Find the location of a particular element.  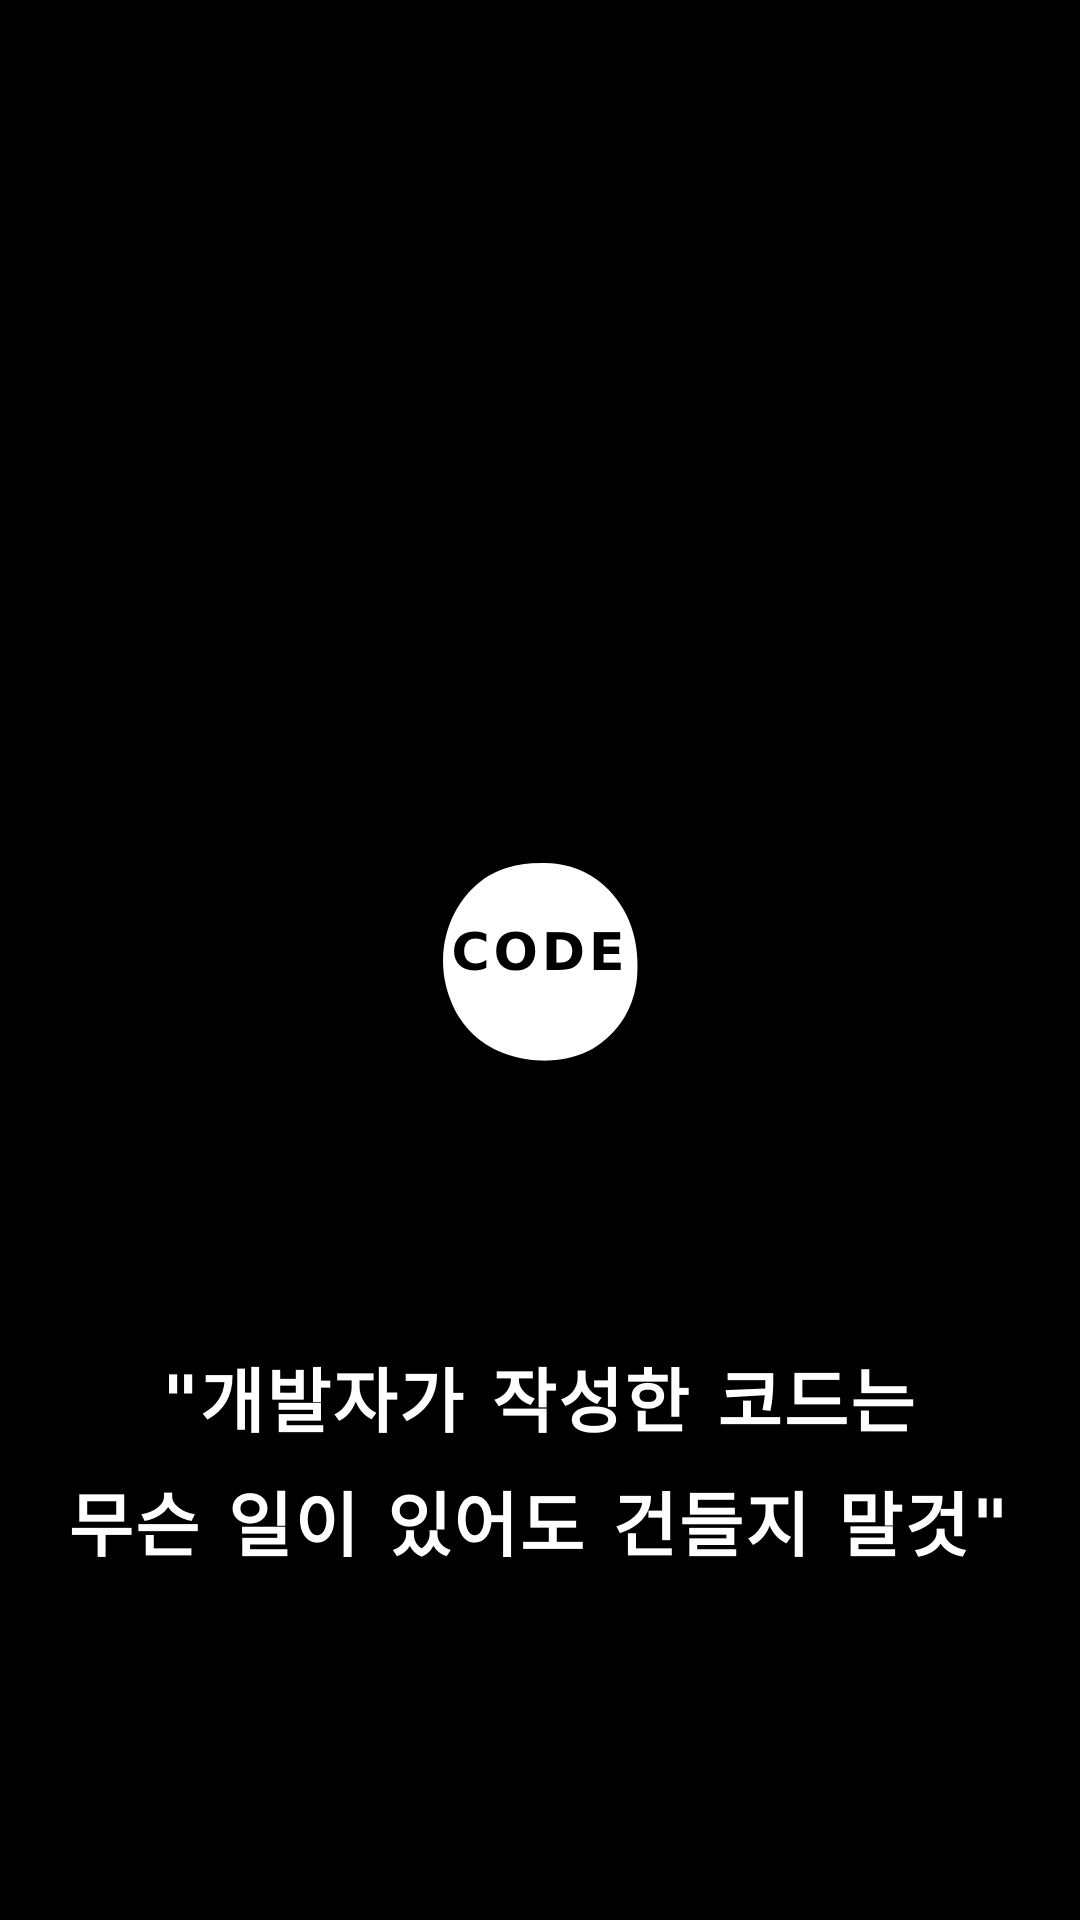

quote-line-1: "개발자가 작성한 코드는 is located at coordinates (540, 1402).